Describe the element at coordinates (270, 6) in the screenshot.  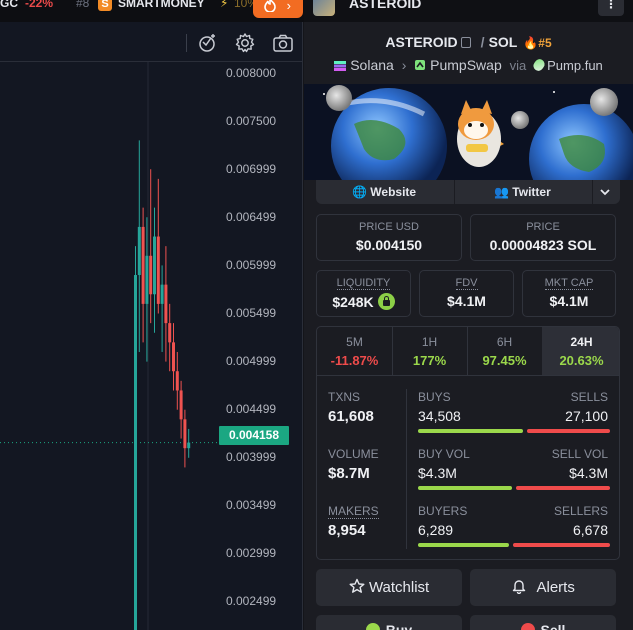
I see `fire-icon` at that location.